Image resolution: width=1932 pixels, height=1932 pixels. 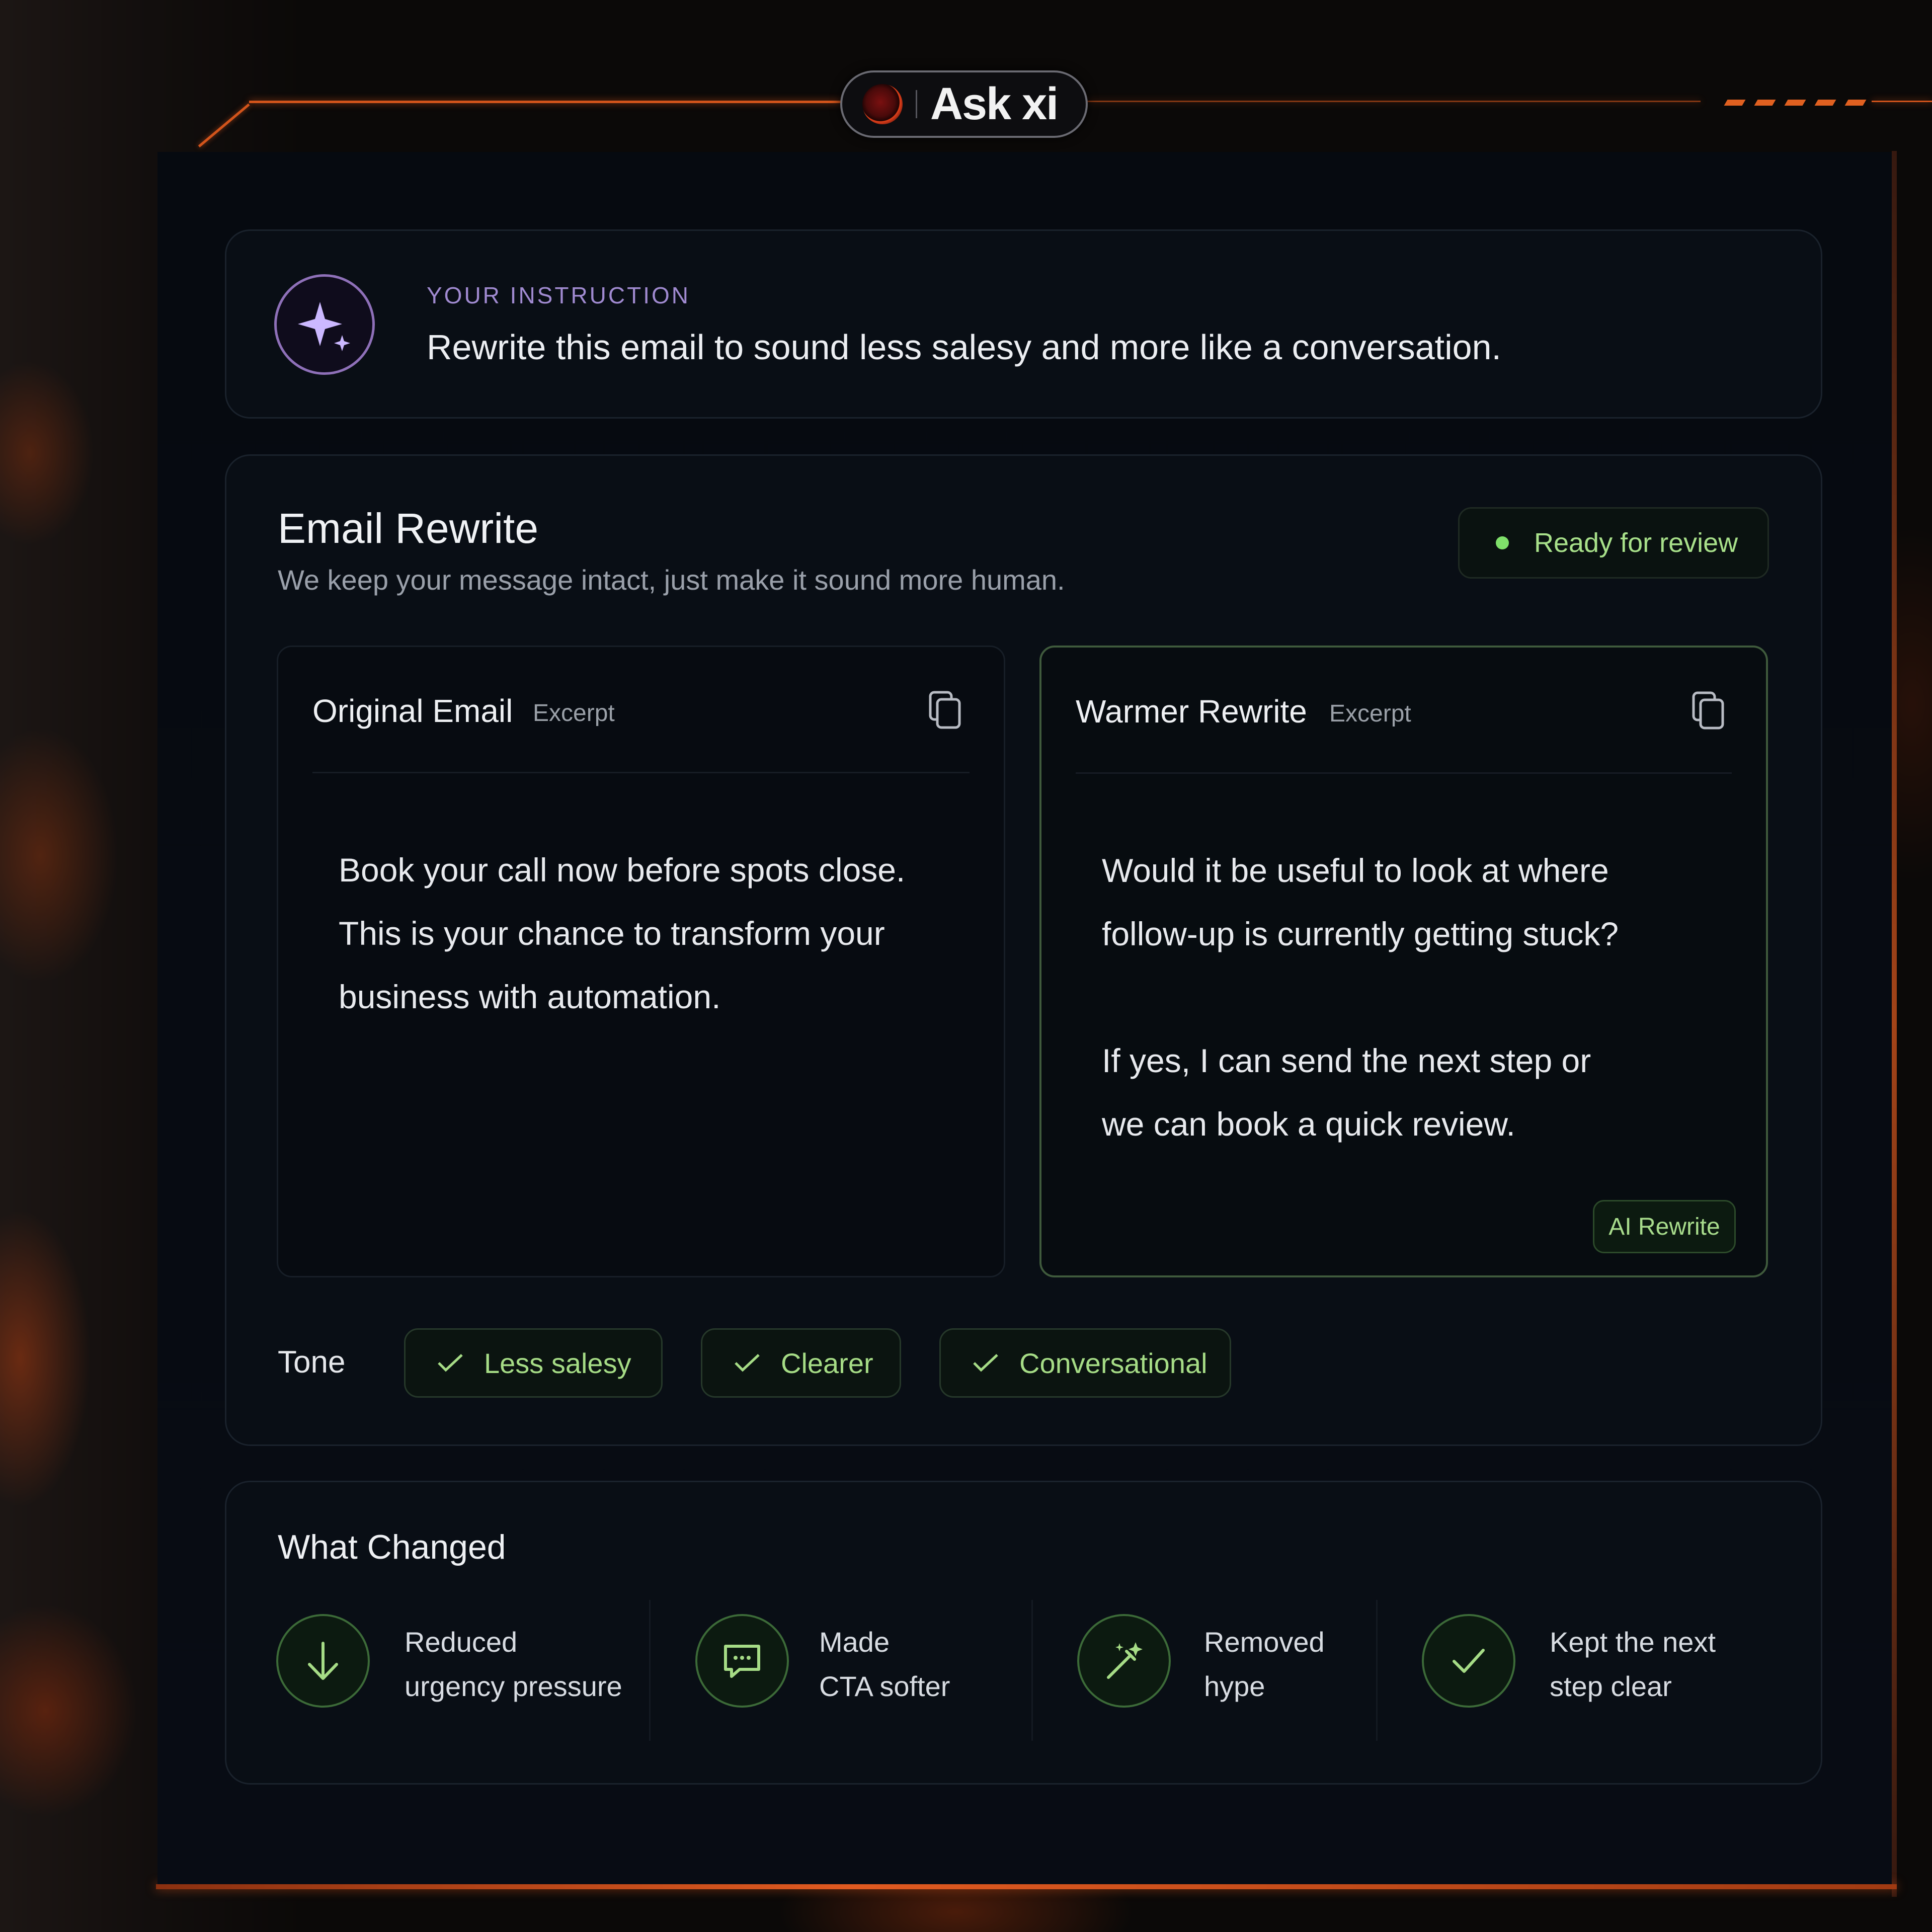 I want to click on magic-wand-icon, so click(x=1124, y=1661).